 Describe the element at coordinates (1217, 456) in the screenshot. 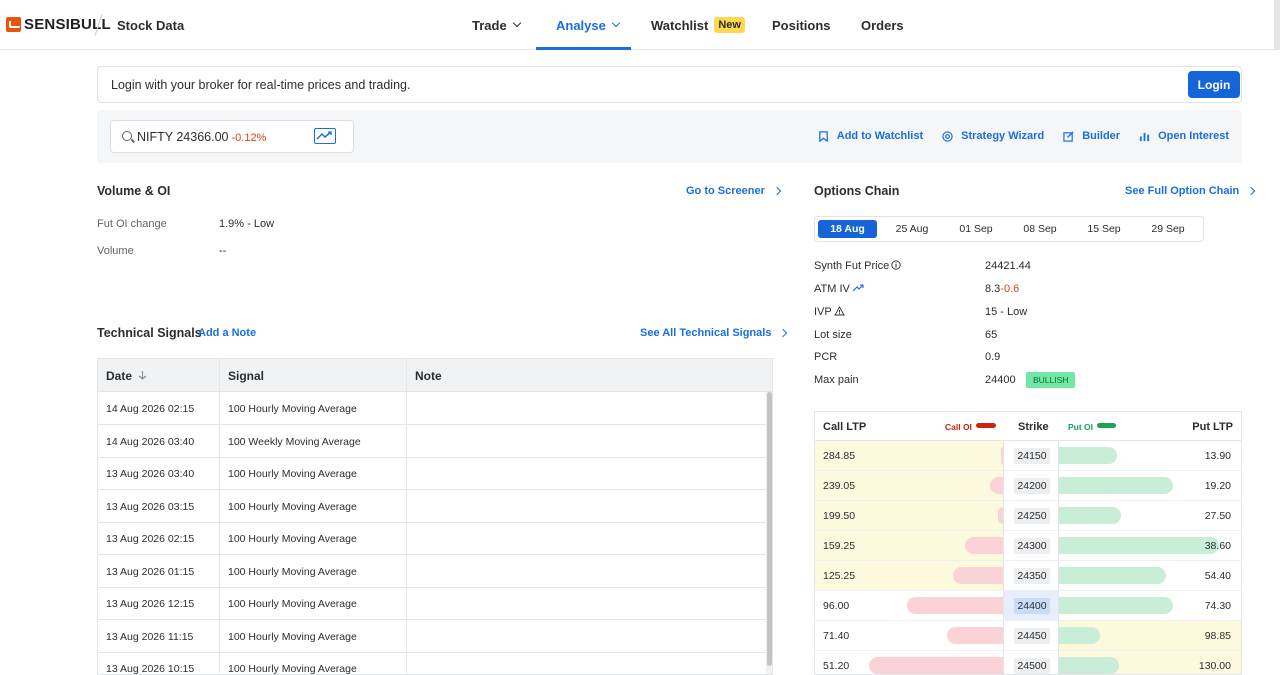

I see `put-ltp: 13.90` at that location.